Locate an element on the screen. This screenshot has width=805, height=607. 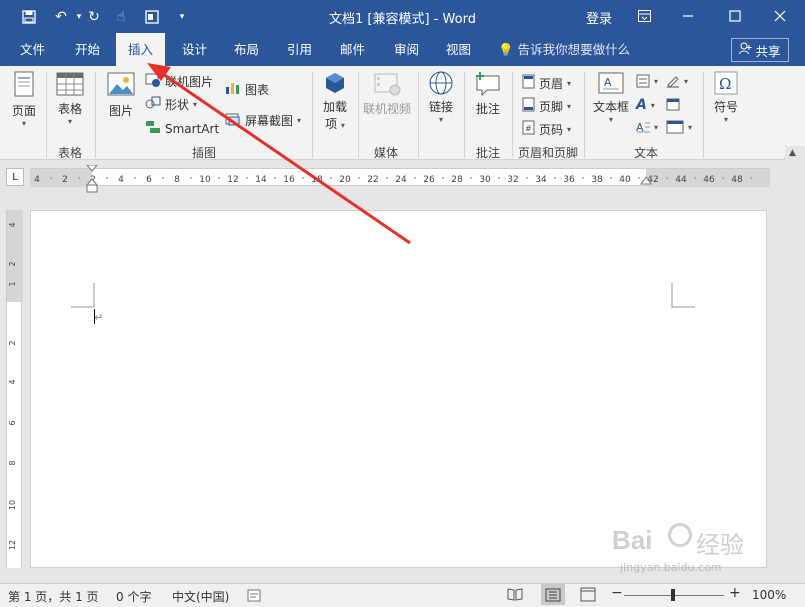
ruler-tick-label: 32 is located at coordinates (512, 180).